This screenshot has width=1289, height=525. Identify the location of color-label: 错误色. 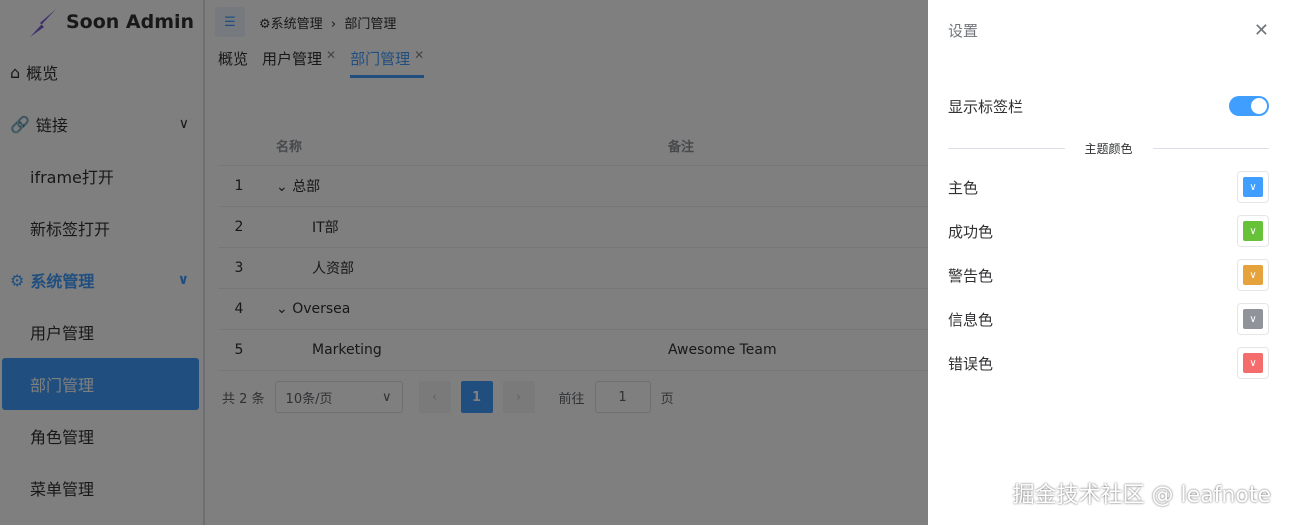
(971, 363).